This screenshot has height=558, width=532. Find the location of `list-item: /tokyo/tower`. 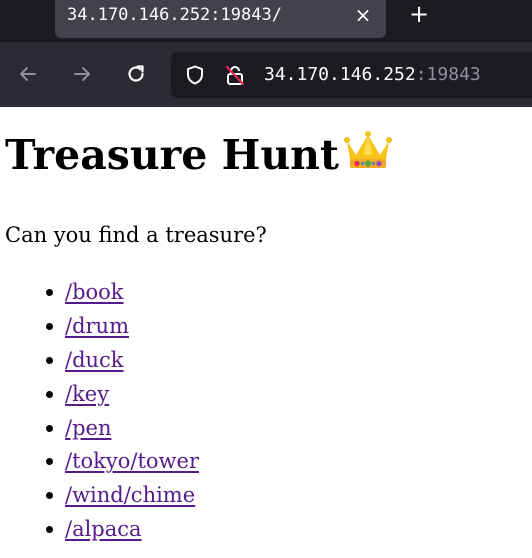

list-item: /tokyo/tower is located at coordinates (122, 463).